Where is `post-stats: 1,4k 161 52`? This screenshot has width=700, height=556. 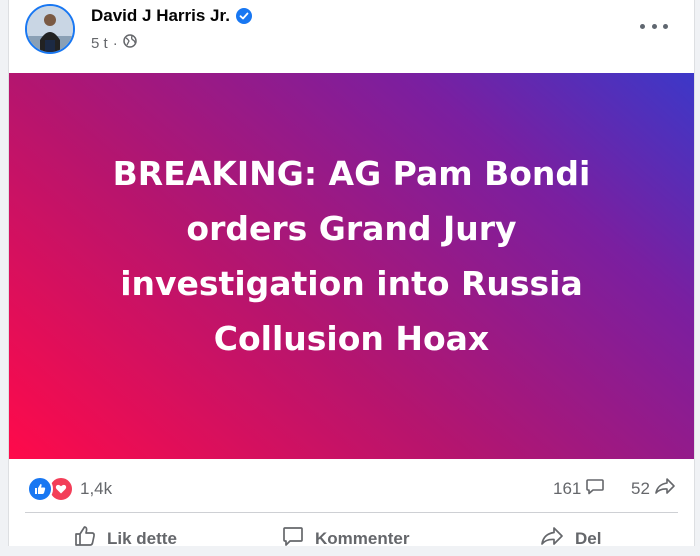
post-stats: 1,4k 161 52 is located at coordinates (351, 486).